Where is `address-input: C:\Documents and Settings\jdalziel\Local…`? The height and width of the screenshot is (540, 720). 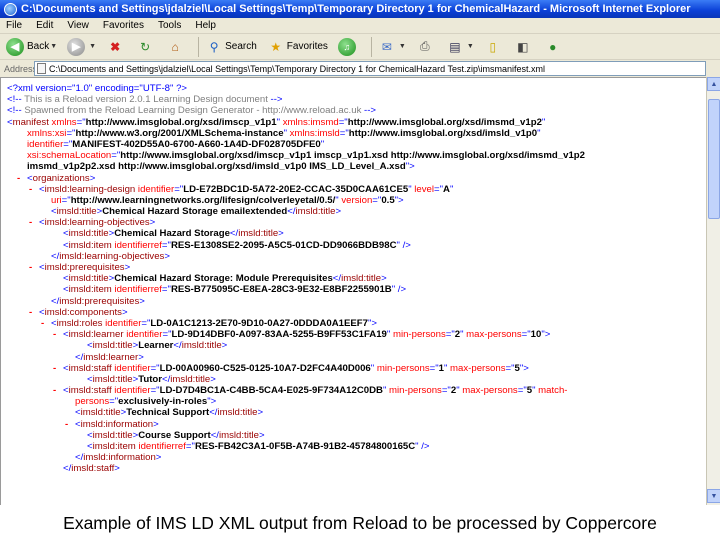
address-input: C:\Documents and Settings\jdalziel\Local… is located at coordinates (370, 68).